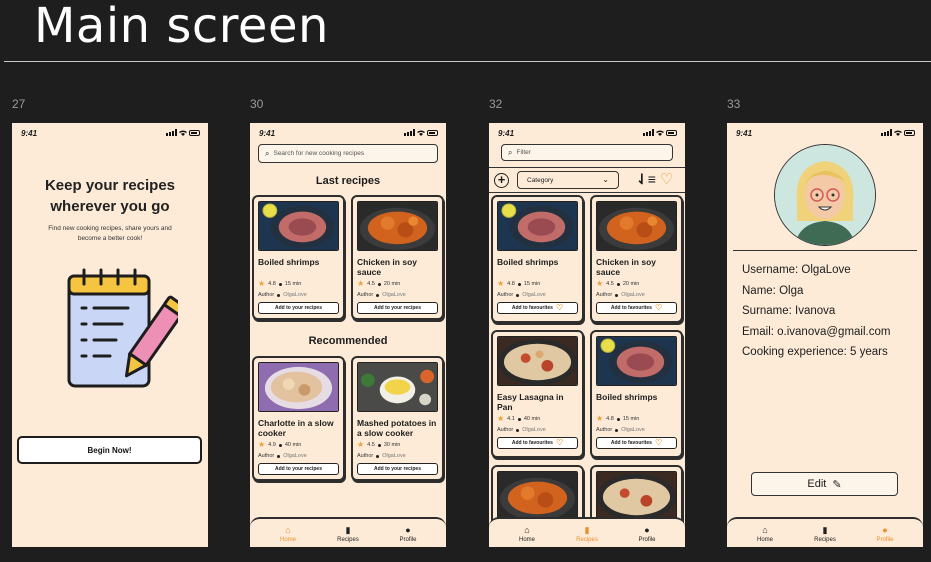 The image size is (931, 562). I want to click on profile-experience: Cooking experience: 5 years, so click(815, 352).